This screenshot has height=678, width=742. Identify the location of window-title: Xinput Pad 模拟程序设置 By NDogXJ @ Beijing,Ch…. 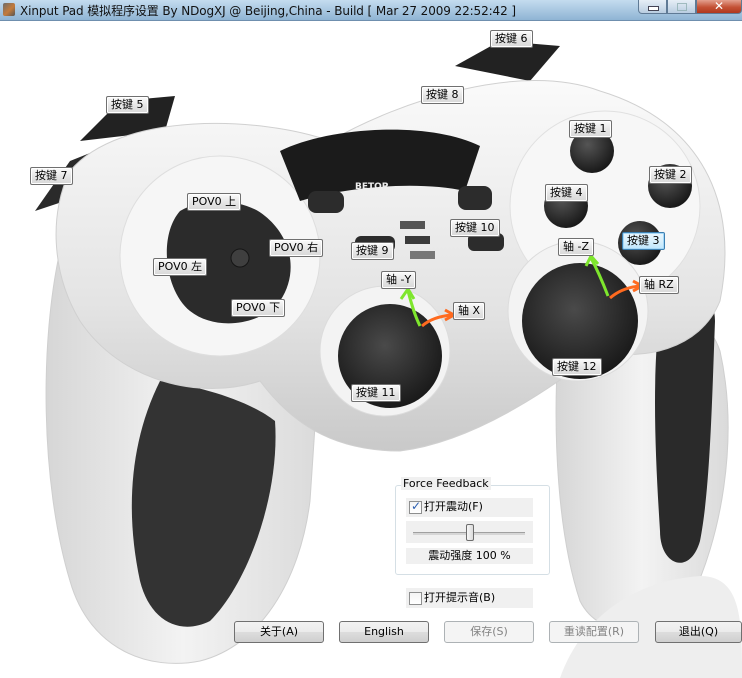
(268, 11).